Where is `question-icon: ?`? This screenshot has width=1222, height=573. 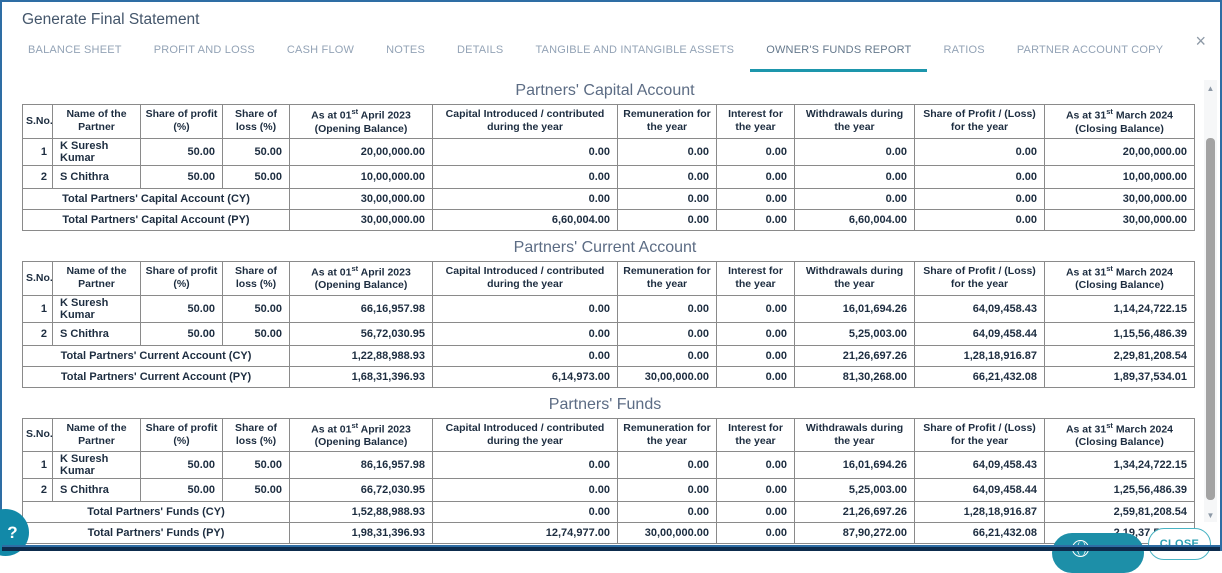
question-icon: ? is located at coordinates (12, 532).